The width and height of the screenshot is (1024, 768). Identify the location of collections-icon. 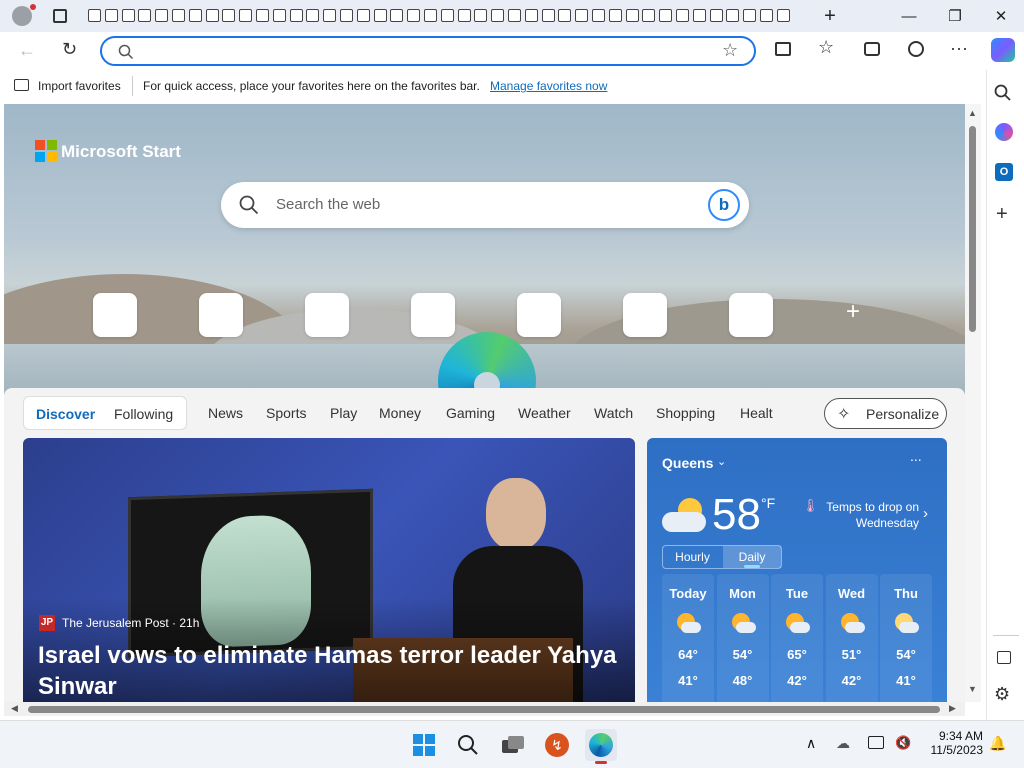
(872, 49).